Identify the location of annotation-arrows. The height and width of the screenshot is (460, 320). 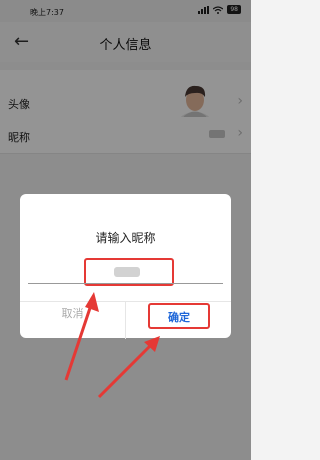
(112, 345).